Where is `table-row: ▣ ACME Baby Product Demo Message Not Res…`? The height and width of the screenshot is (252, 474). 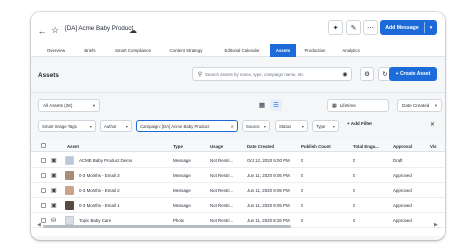
table-row: ▣ ACME Baby Product Demo Message Not Res… is located at coordinates (238, 160).